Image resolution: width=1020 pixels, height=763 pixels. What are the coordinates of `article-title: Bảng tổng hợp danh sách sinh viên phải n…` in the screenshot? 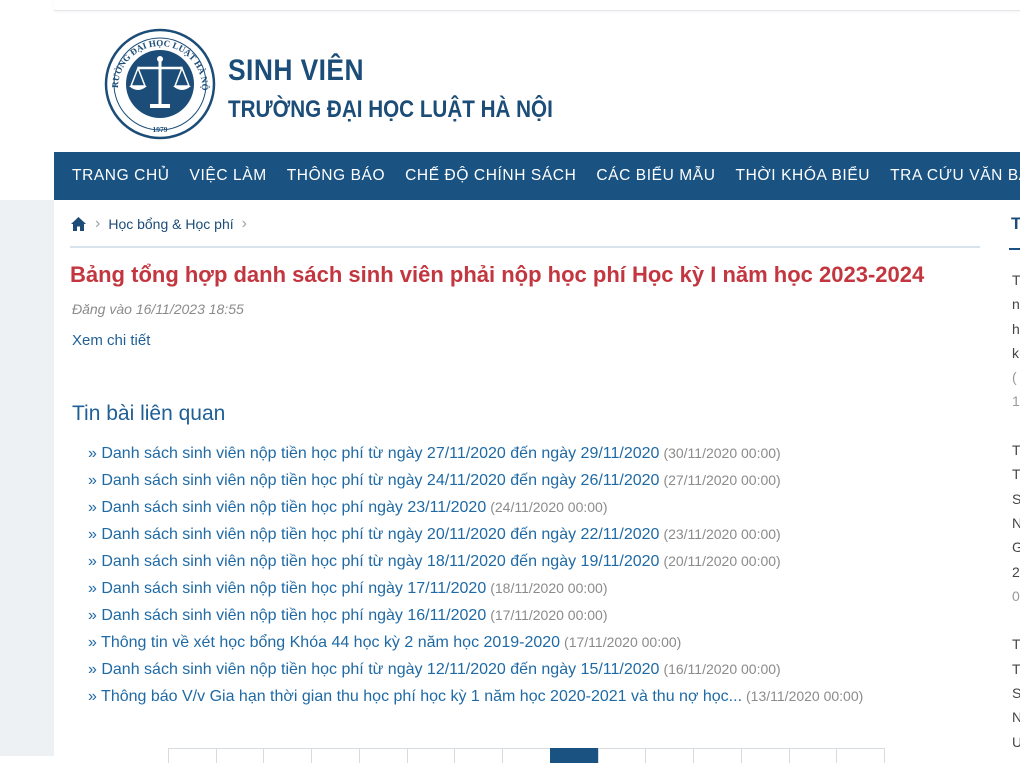 It's located at (497, 274).